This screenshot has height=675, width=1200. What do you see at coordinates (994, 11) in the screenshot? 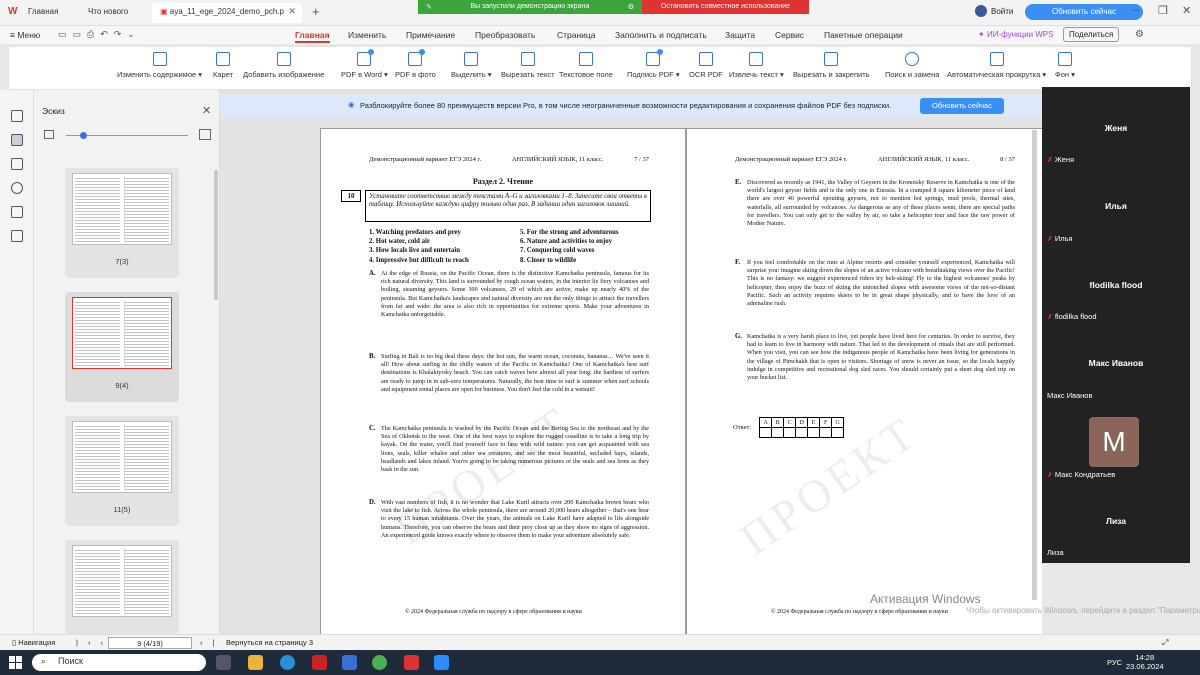
I see `login-button: Войти` at bounding box center [994, 11].